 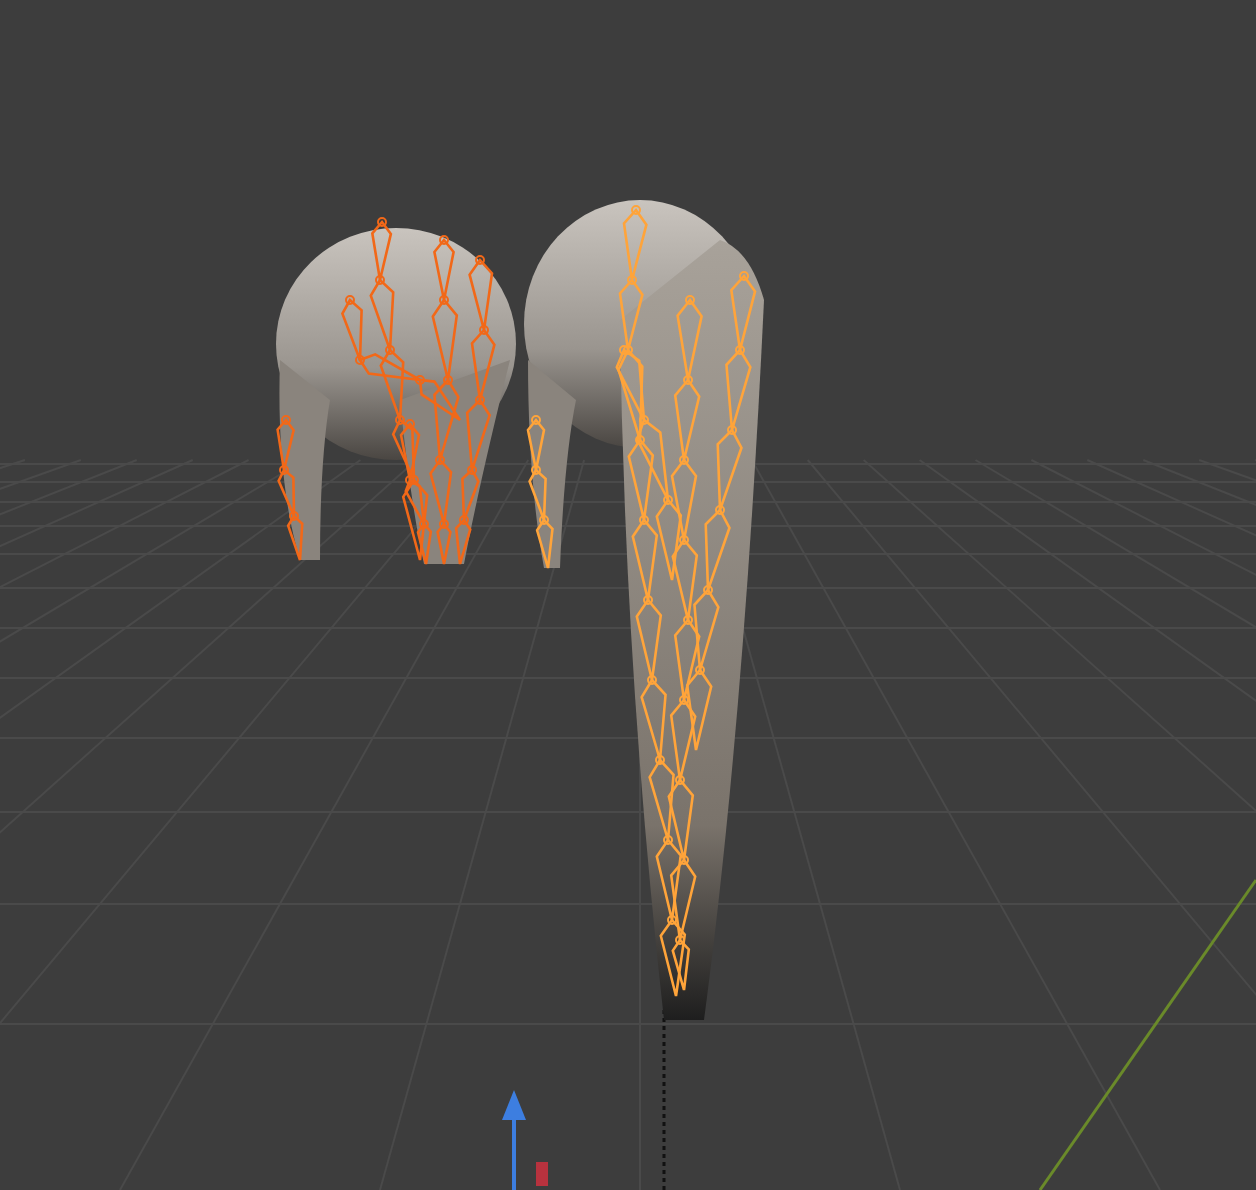 I want to click on z-axis-arrow, so click(x=514, y=1140).